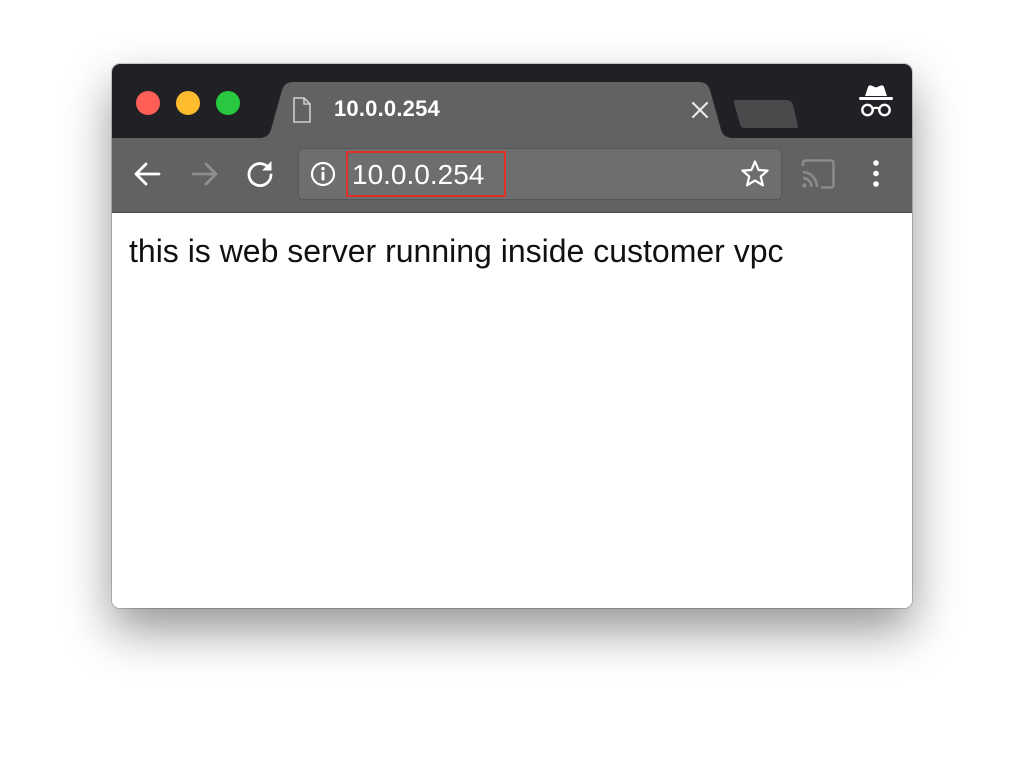 The width and height of the screenshot is (1024, 768). Describe the element at coordinates (387, 108) in the screenshot. I see `tab-title: 10.0.0.254` at that location.